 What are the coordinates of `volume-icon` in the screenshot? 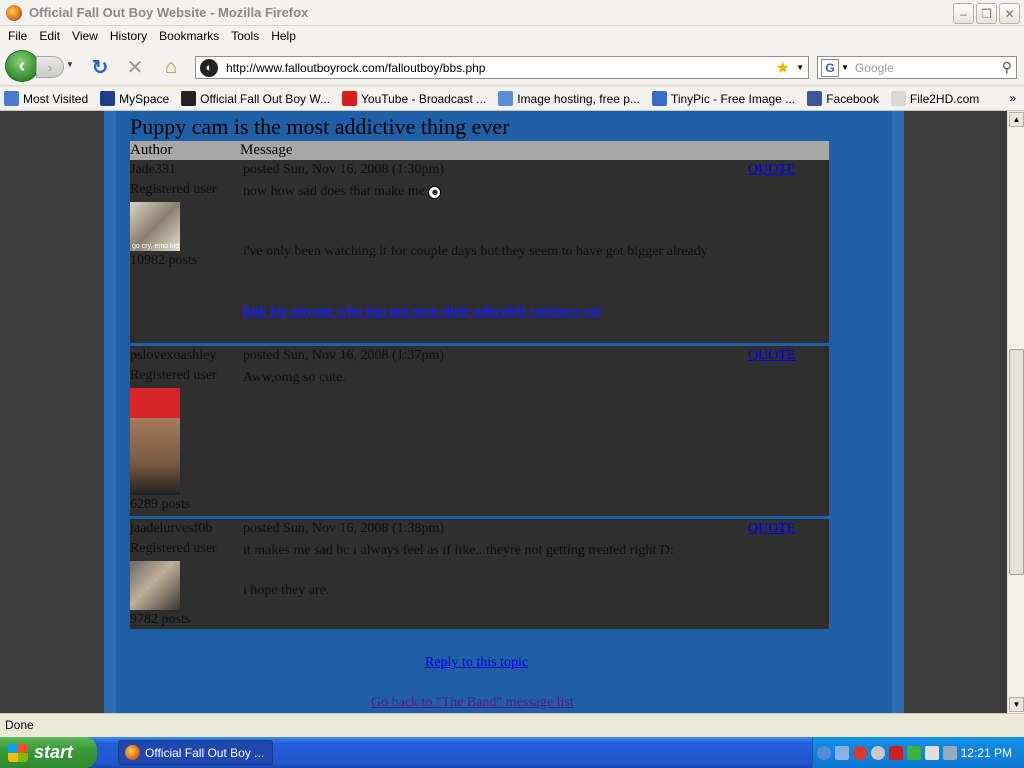 It's located at (950, 752).